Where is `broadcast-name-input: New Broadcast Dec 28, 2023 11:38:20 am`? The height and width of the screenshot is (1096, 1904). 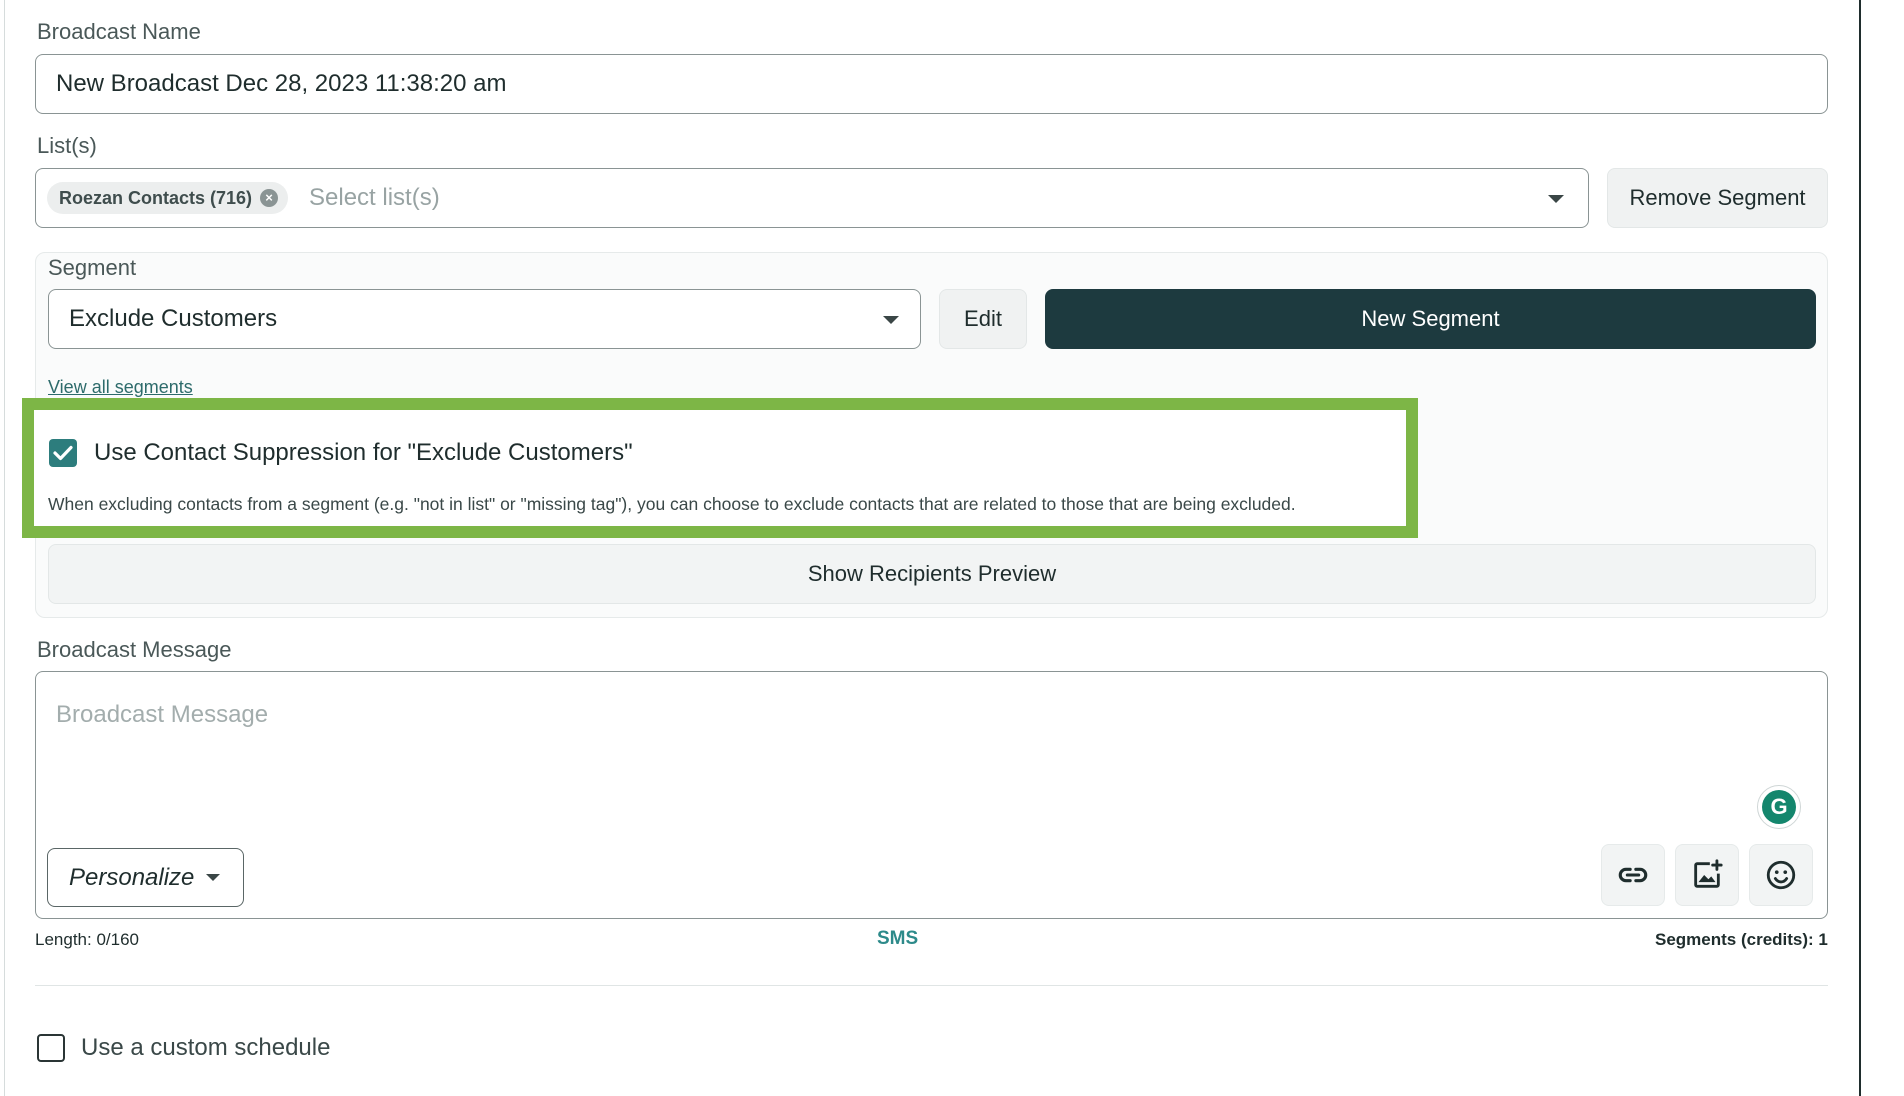
broadcast-name-input: New Broadcast Dec 28, 2023 11:38:20 am is located at coordinates (931, 84).